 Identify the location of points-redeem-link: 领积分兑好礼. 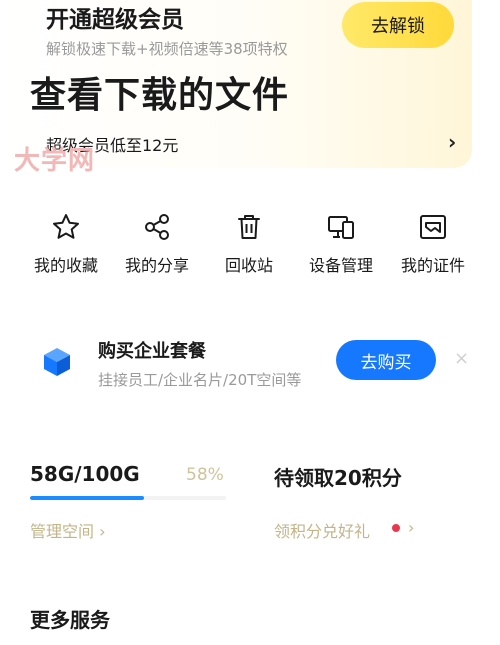
(322, 530).